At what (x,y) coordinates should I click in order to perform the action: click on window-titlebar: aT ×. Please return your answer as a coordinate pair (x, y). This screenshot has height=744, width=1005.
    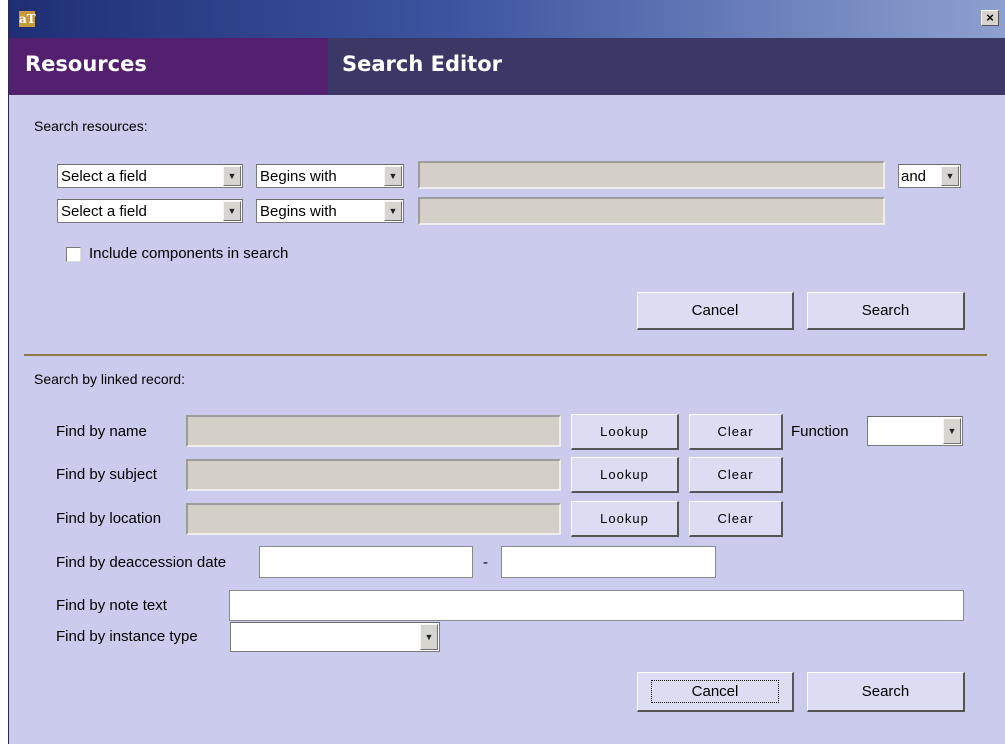
    Looking at the image, I should click on (507, 19).